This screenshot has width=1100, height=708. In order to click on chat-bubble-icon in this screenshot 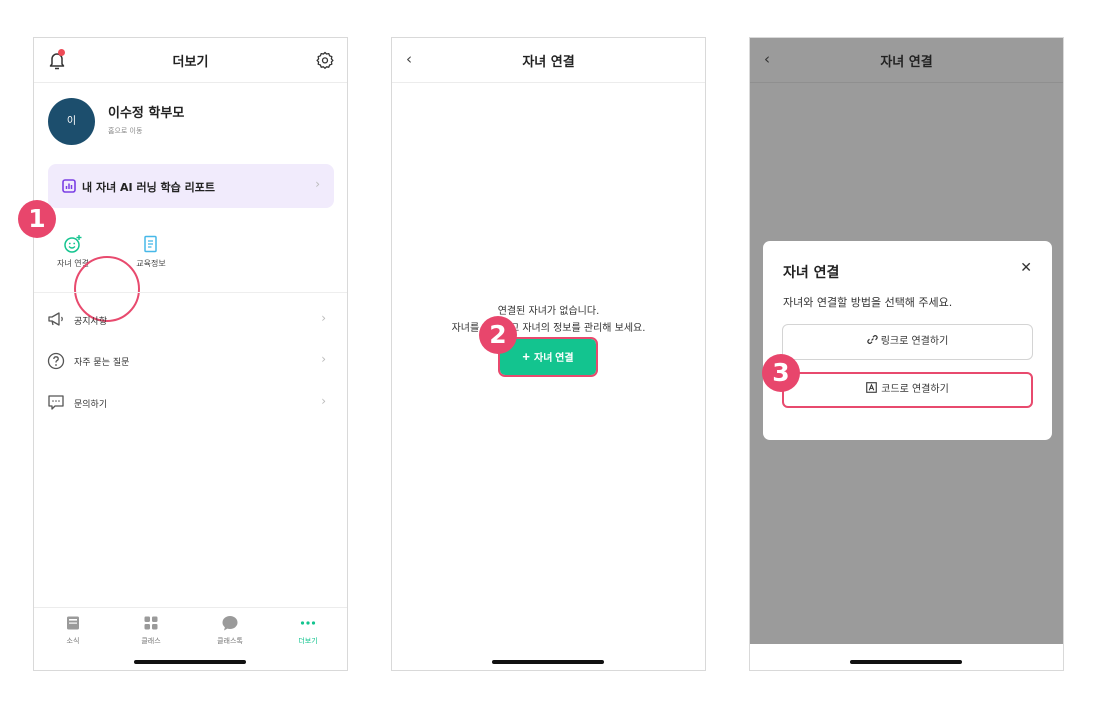, I will do `click(230, 623)`.